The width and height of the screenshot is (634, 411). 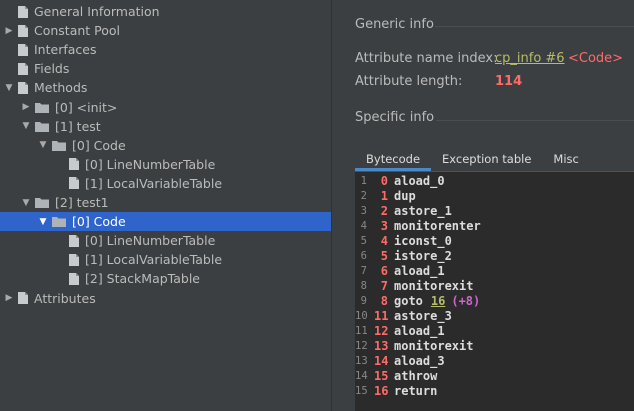 What do you see at coordinates (409, 81) in the screenshot?
I see `attribute-length-label: Attribute length:` at bounding box center [409, 81].